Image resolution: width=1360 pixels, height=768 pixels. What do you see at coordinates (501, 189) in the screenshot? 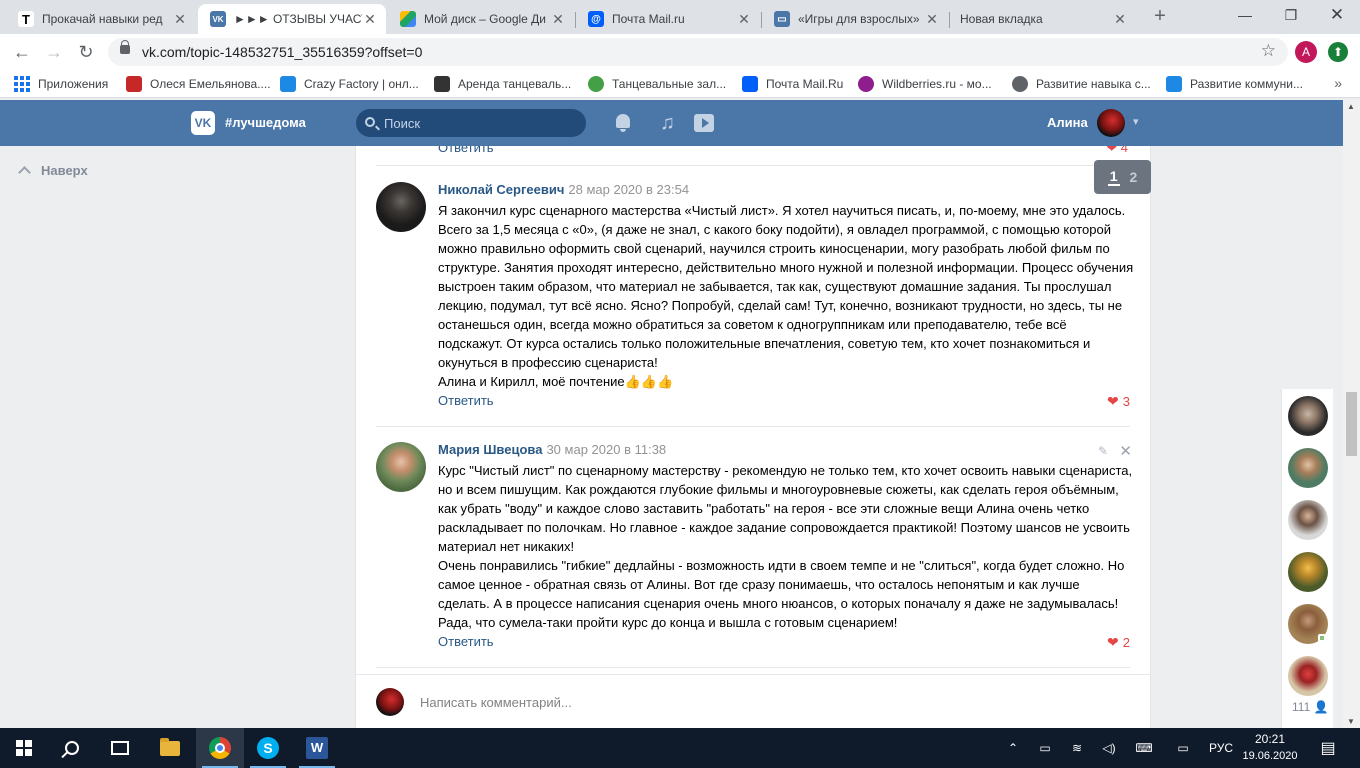
I see `author-link: Николай Сергеевич` at bounding box center [501, 189].